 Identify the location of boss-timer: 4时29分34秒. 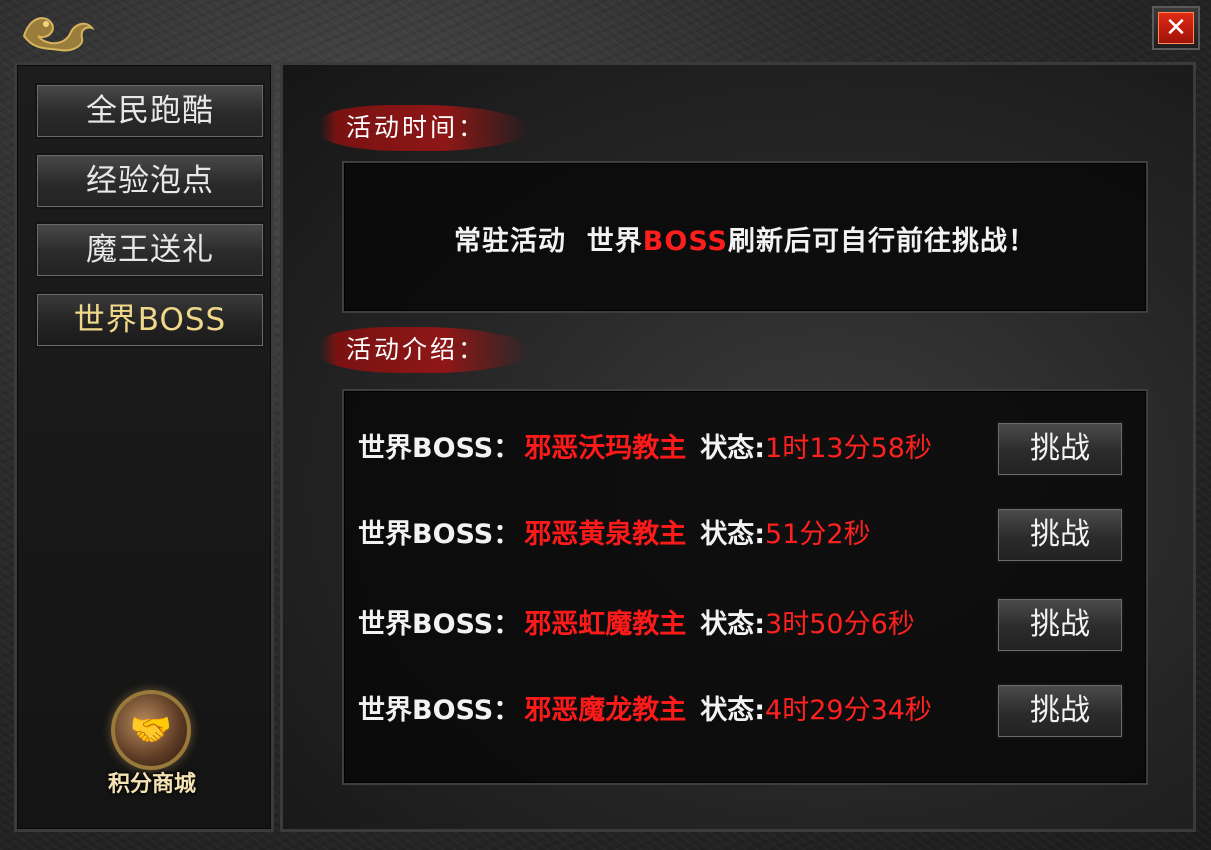
(848, 710).